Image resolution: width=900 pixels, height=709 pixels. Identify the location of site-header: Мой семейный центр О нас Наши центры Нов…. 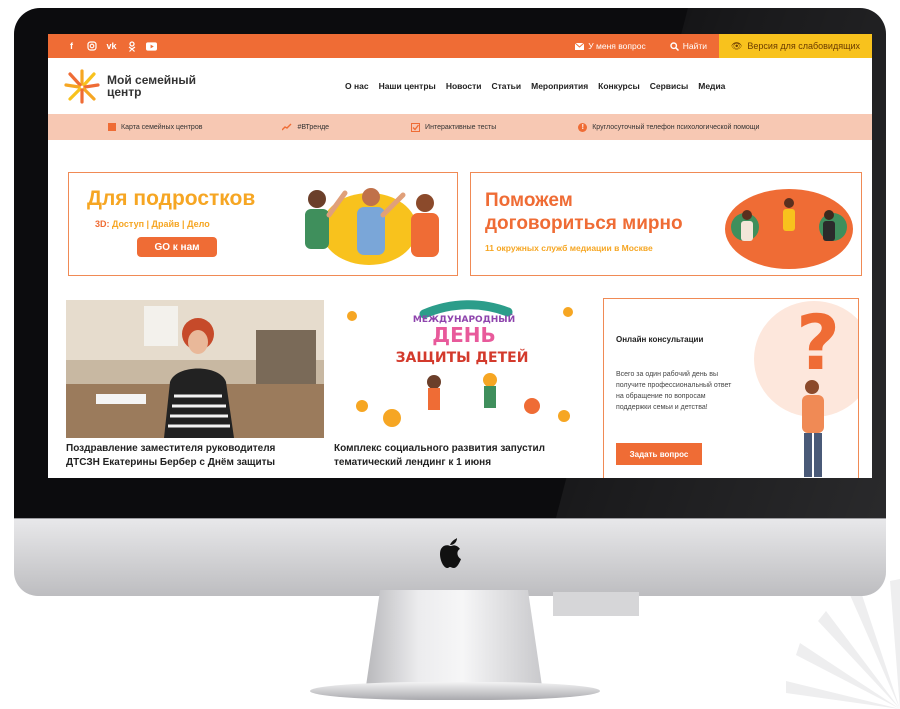
(460, 86).